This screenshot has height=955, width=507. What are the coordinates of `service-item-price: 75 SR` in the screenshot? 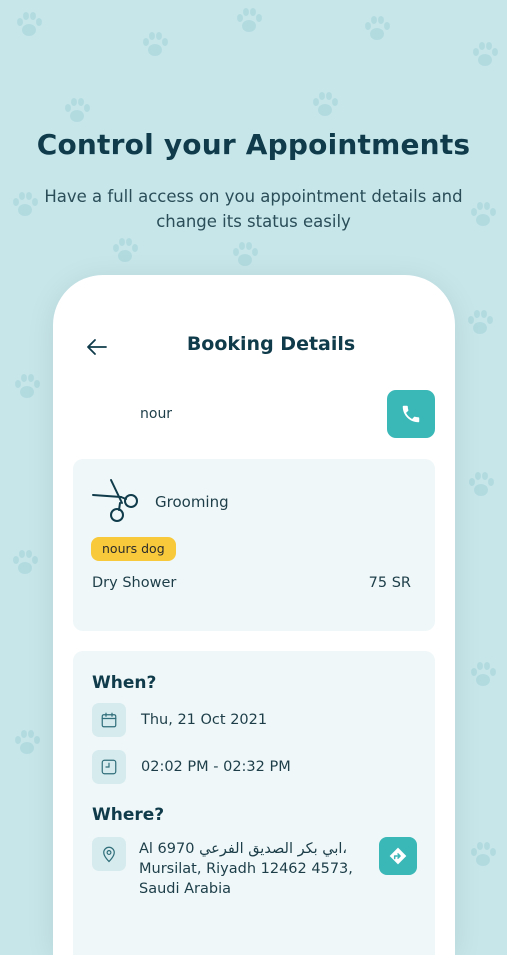 It's located at (389, 583).